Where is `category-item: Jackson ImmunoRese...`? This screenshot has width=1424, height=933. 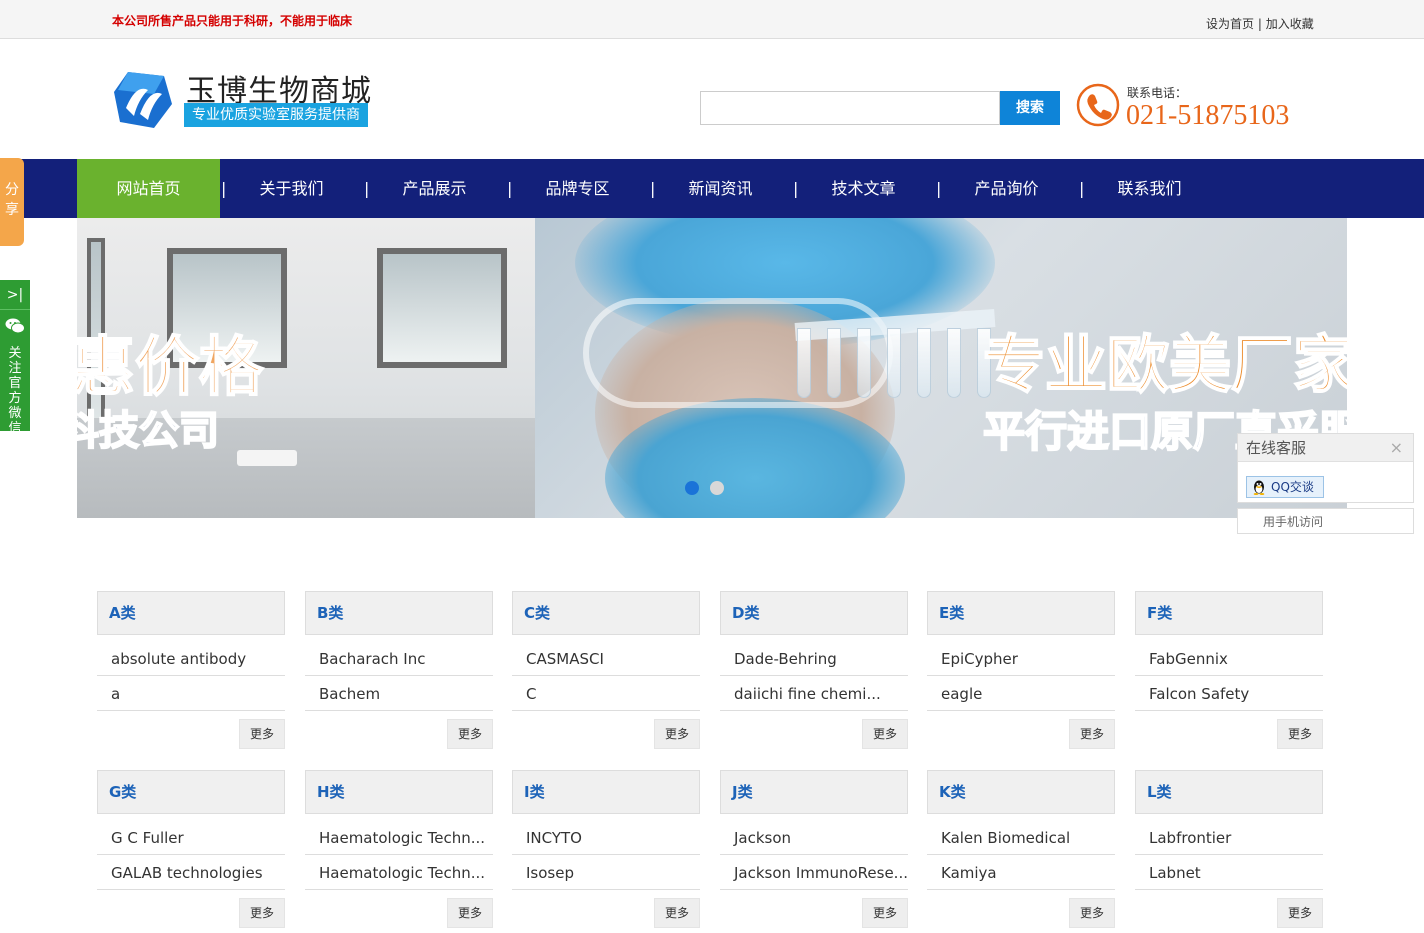 category-item: Jackson ImmunoRese... is located at coordinates (814, 872).